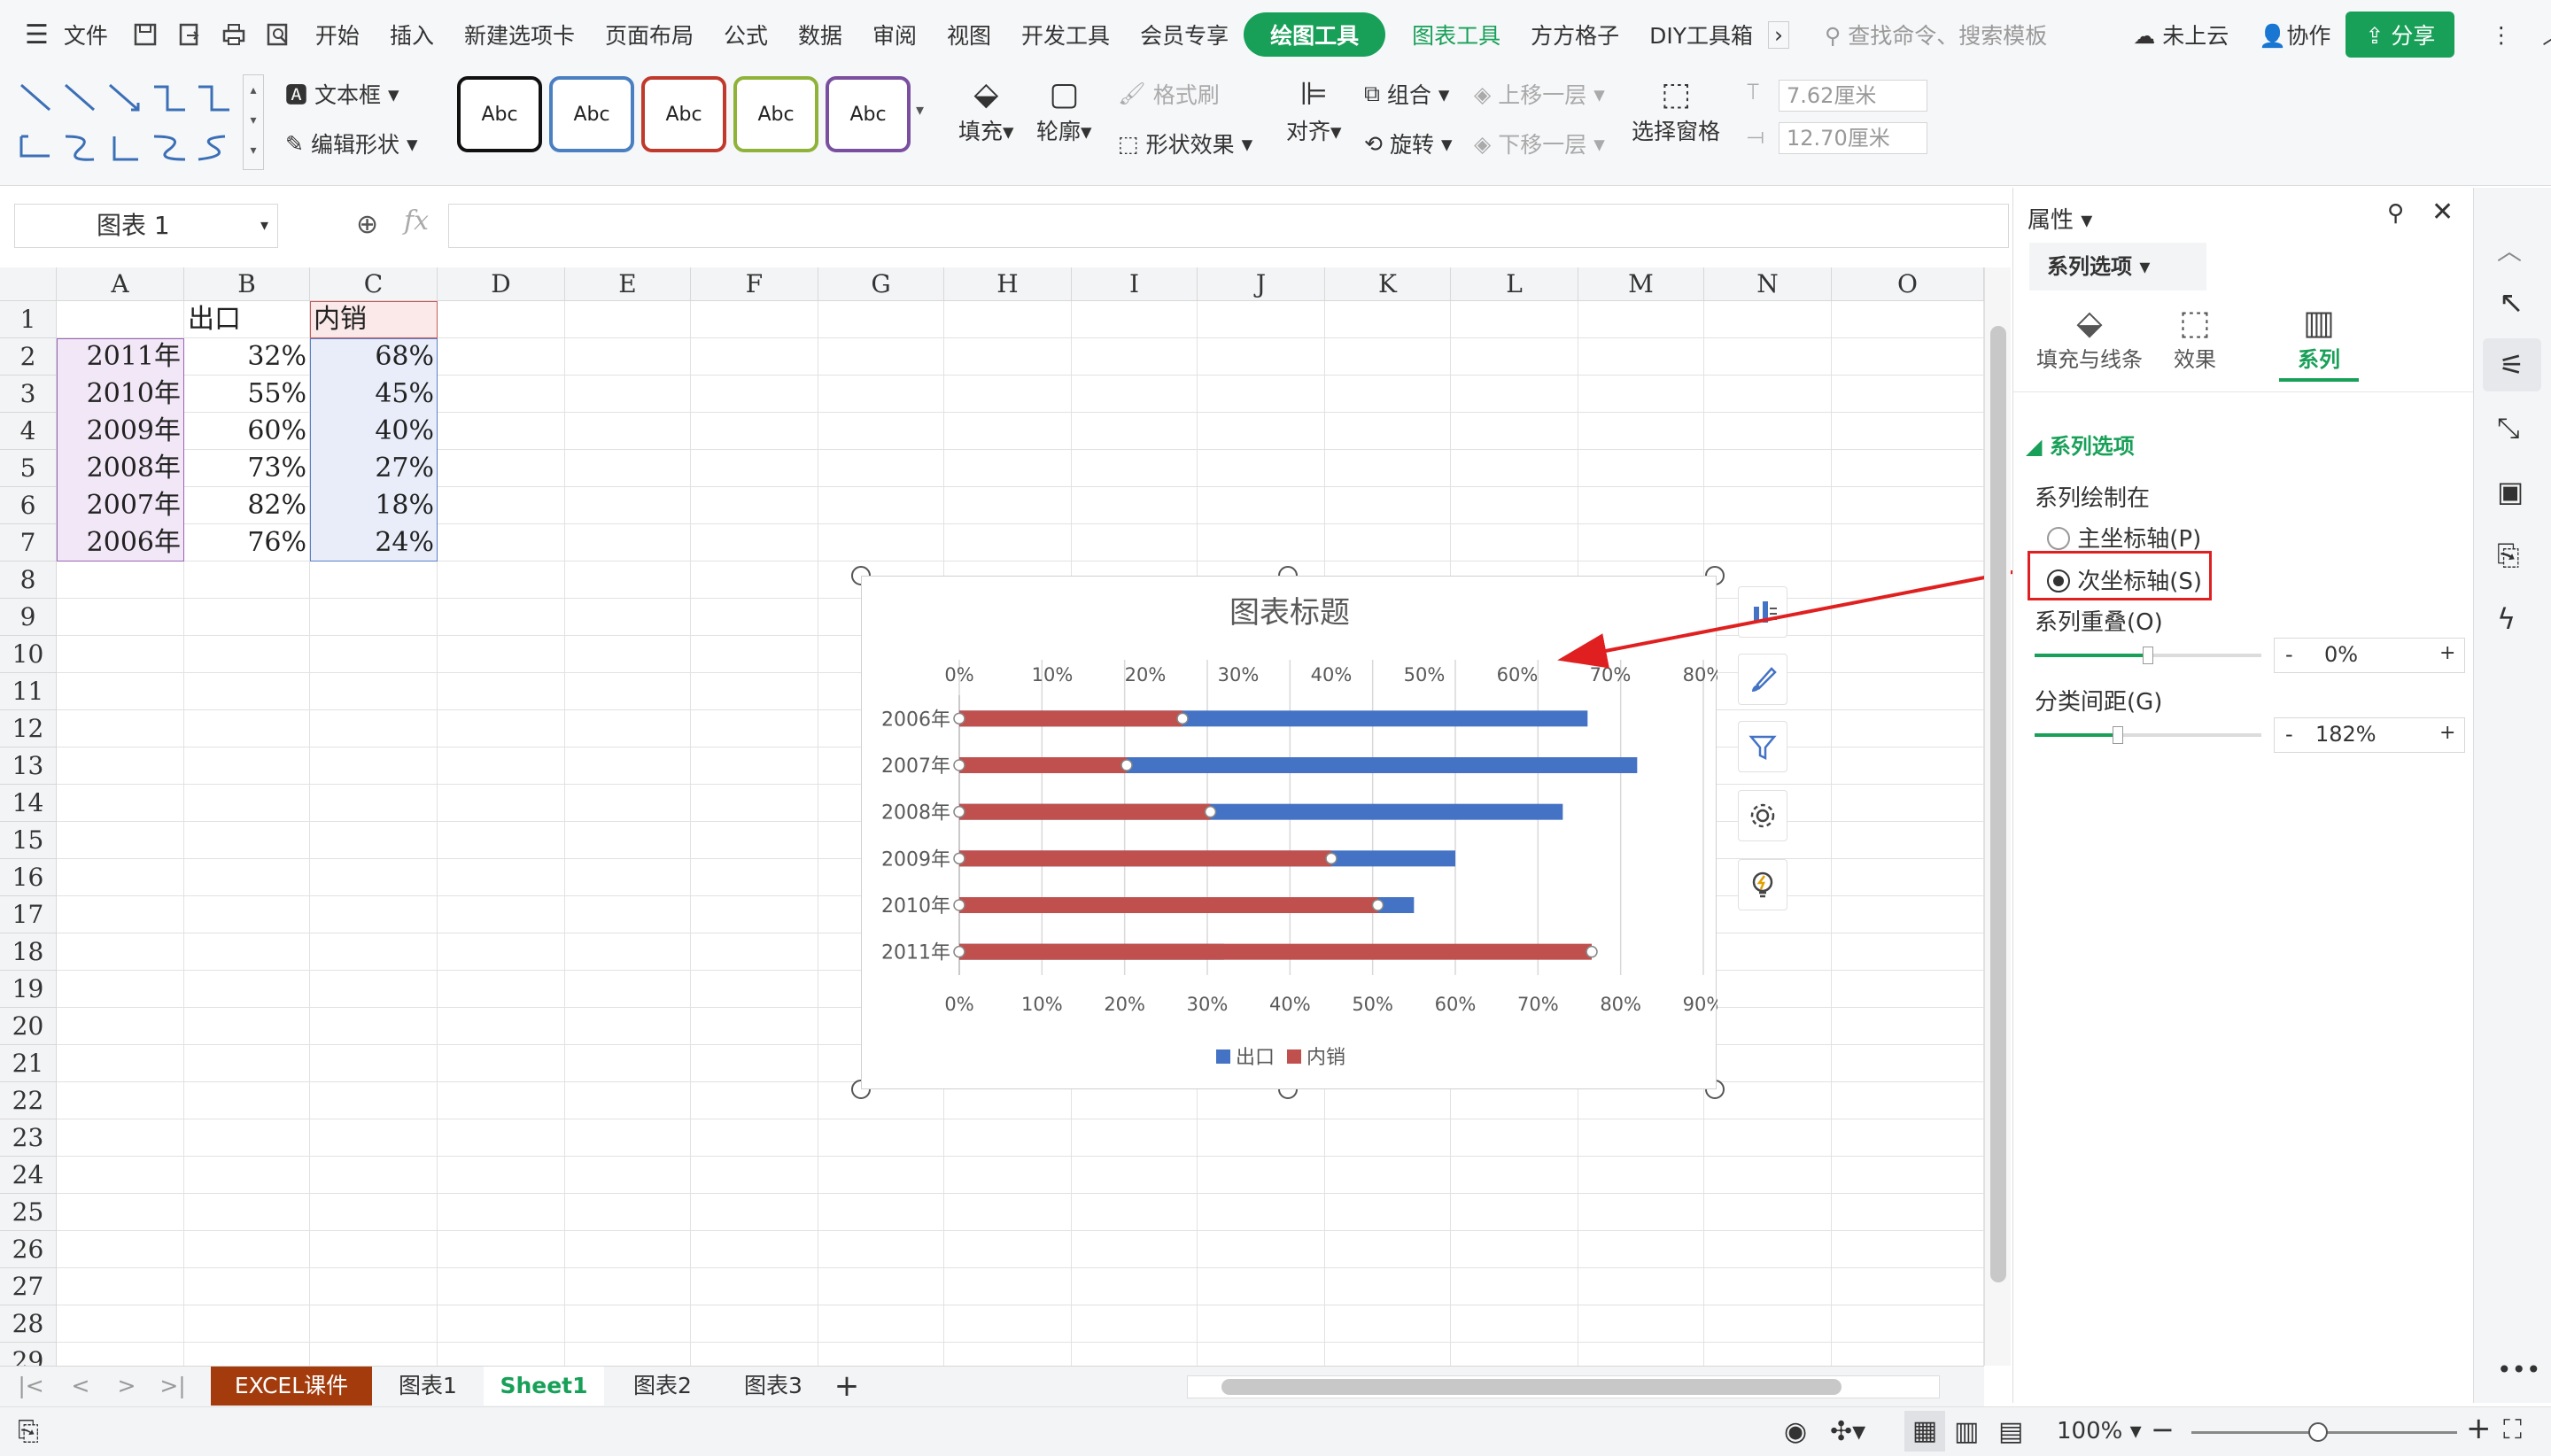 This screenshot has width=2551, height=1456. Describe the element at coordinates (28, 319) in the screenshot. I see `row-header: 1` at that location.